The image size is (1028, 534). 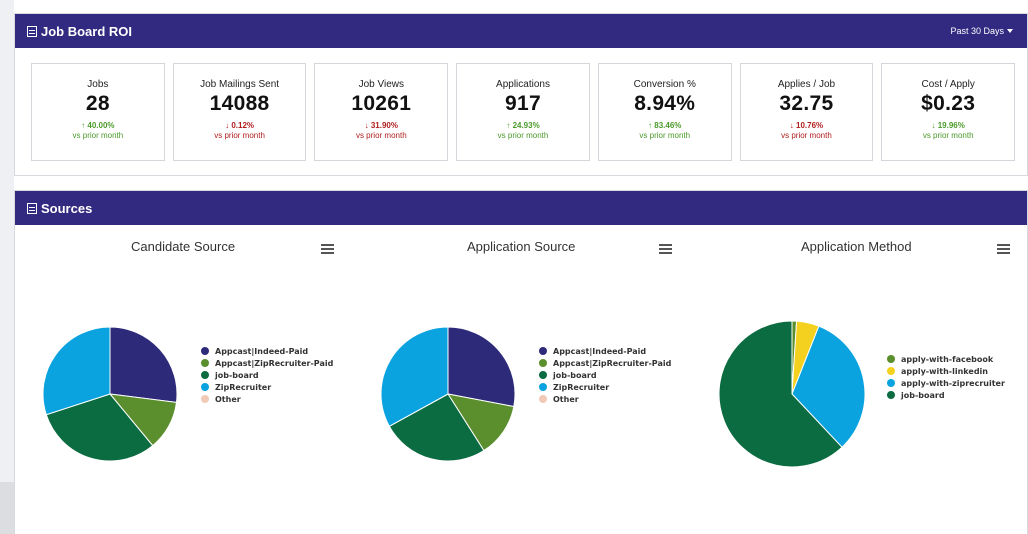 I want to click on kpi-change: ↑ 83.46%, so click(x=665, y=125).